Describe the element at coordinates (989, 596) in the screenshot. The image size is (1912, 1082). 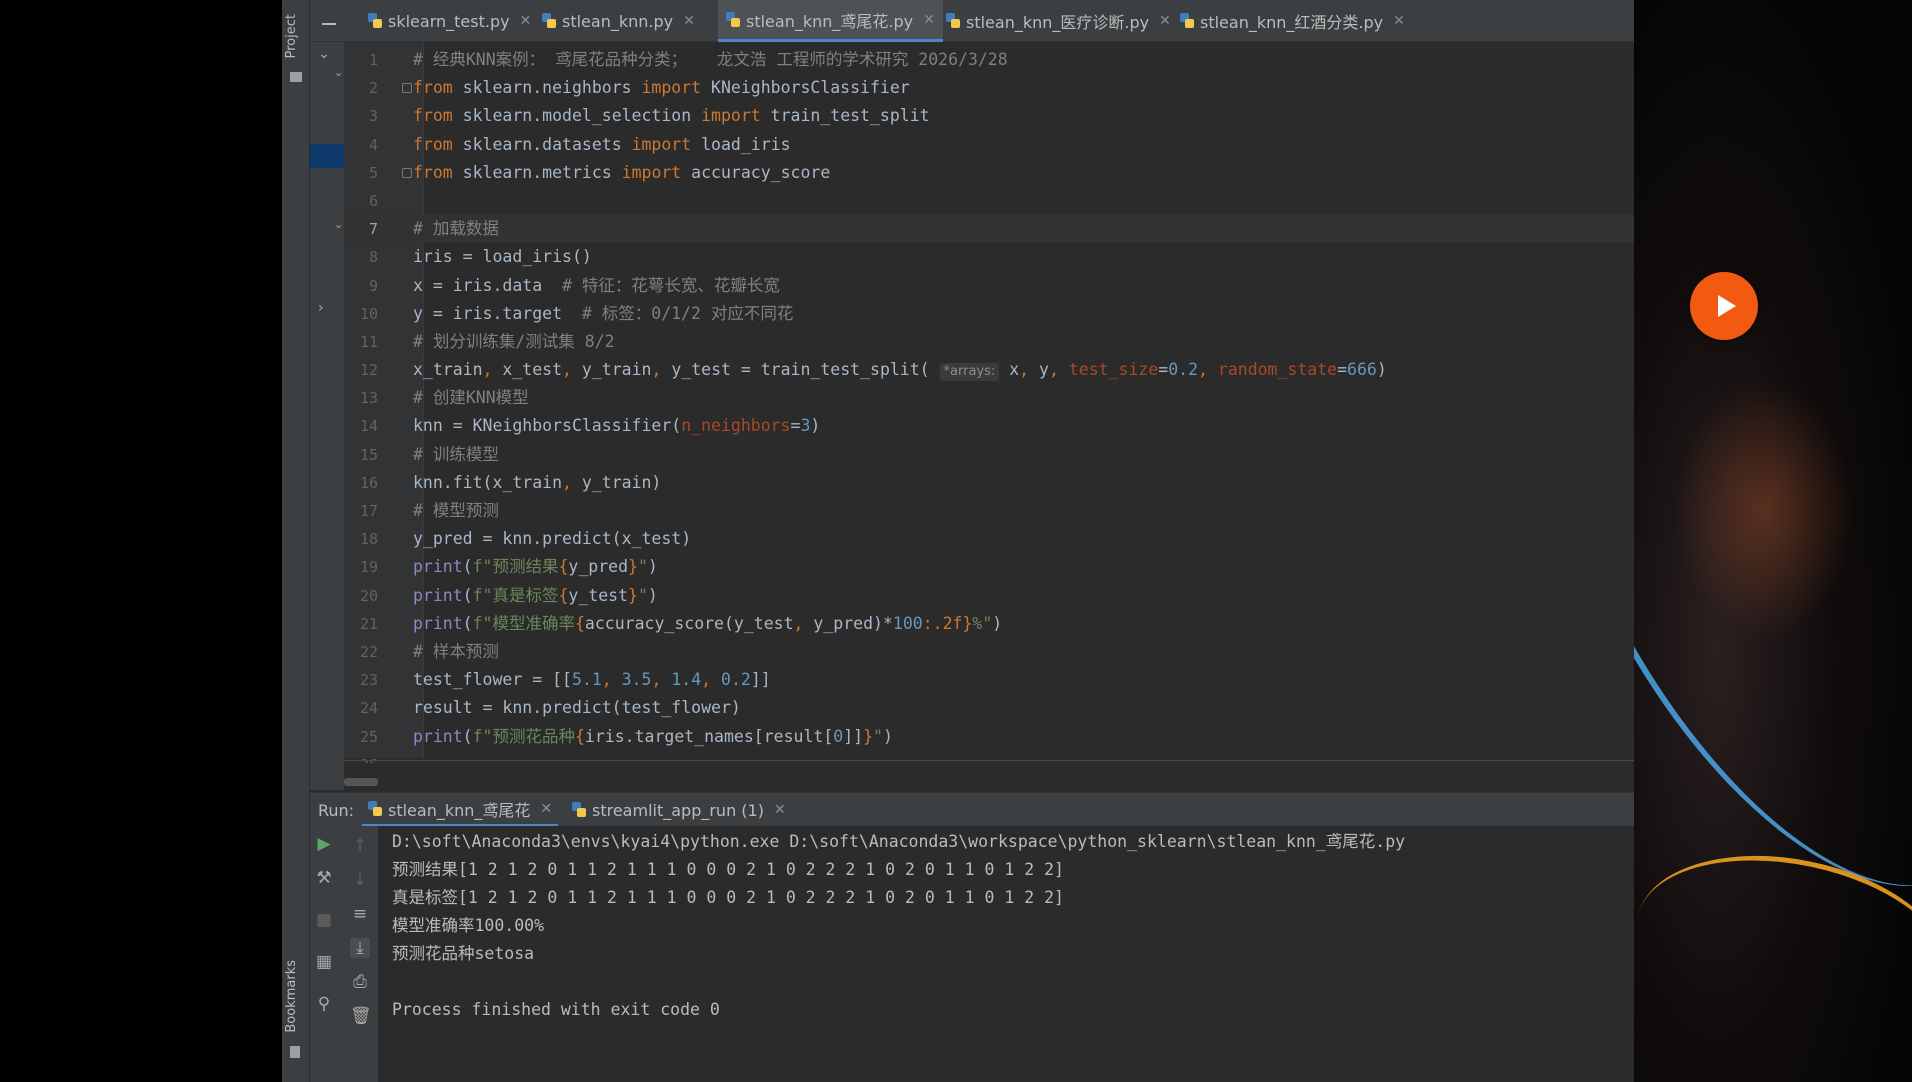
I see `code-line: 20 print(f"真是标签{y_test}")` at that location.